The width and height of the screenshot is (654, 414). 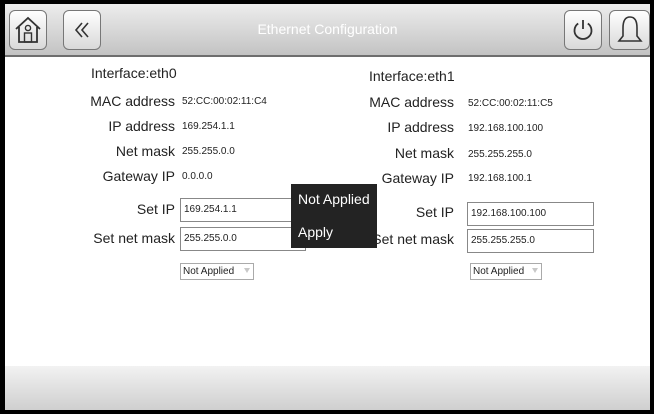 I want to click on eth1-set-ip-input: 192.168.100.100, so click(x=530, y=214).